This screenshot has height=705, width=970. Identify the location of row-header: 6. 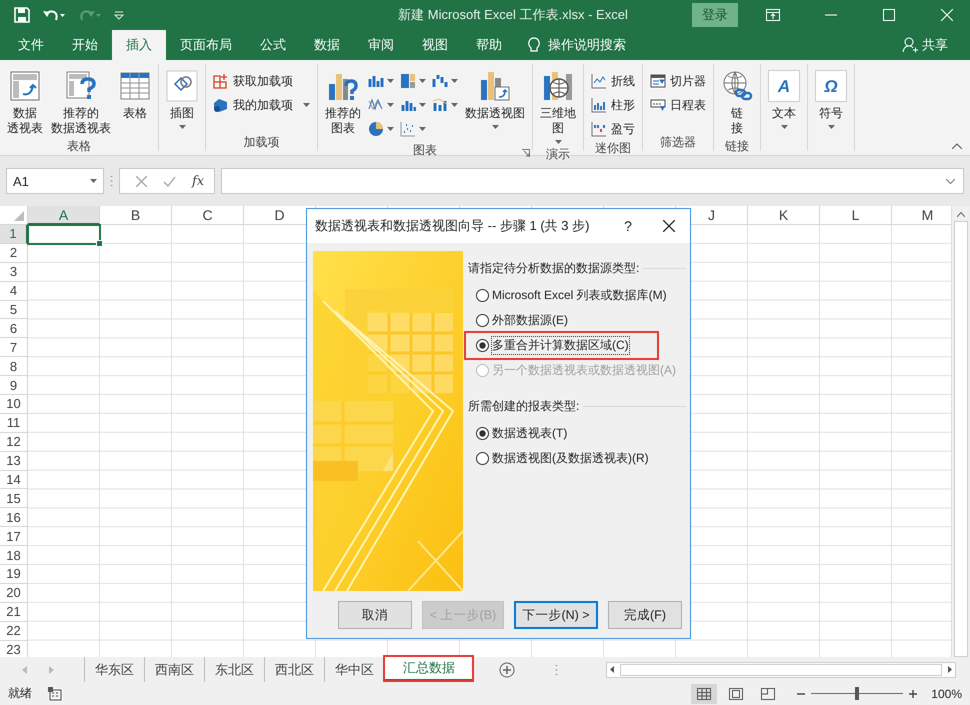
(14, 328).